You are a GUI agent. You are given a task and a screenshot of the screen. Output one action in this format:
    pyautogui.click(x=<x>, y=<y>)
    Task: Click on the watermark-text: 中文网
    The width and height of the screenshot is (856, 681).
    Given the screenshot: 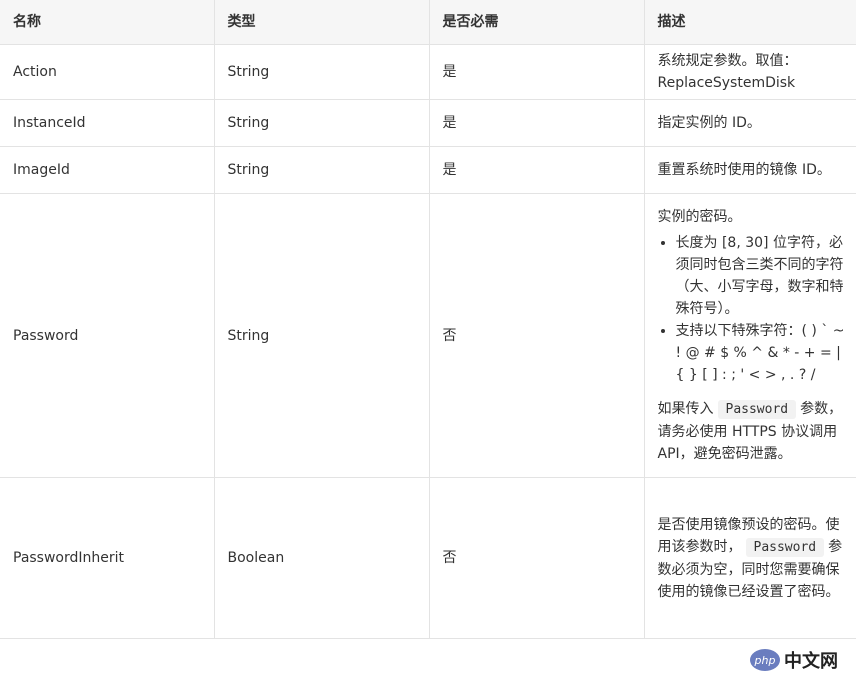 What is the action you would take?
    pyautogui.click(x=811, y=661)
    